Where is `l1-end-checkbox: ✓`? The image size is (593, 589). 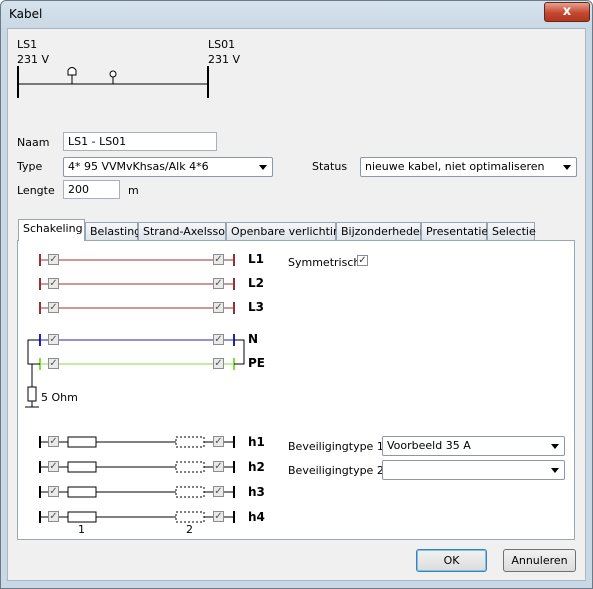 l1-end-checkbox: ✓ is located at coordinates (218, 259).